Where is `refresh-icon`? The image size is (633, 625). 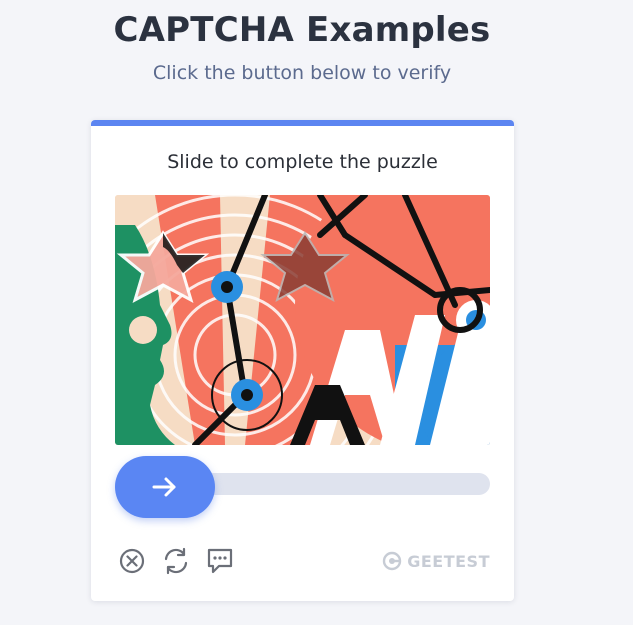
refresh-icon is located at coordinates (176, 561).